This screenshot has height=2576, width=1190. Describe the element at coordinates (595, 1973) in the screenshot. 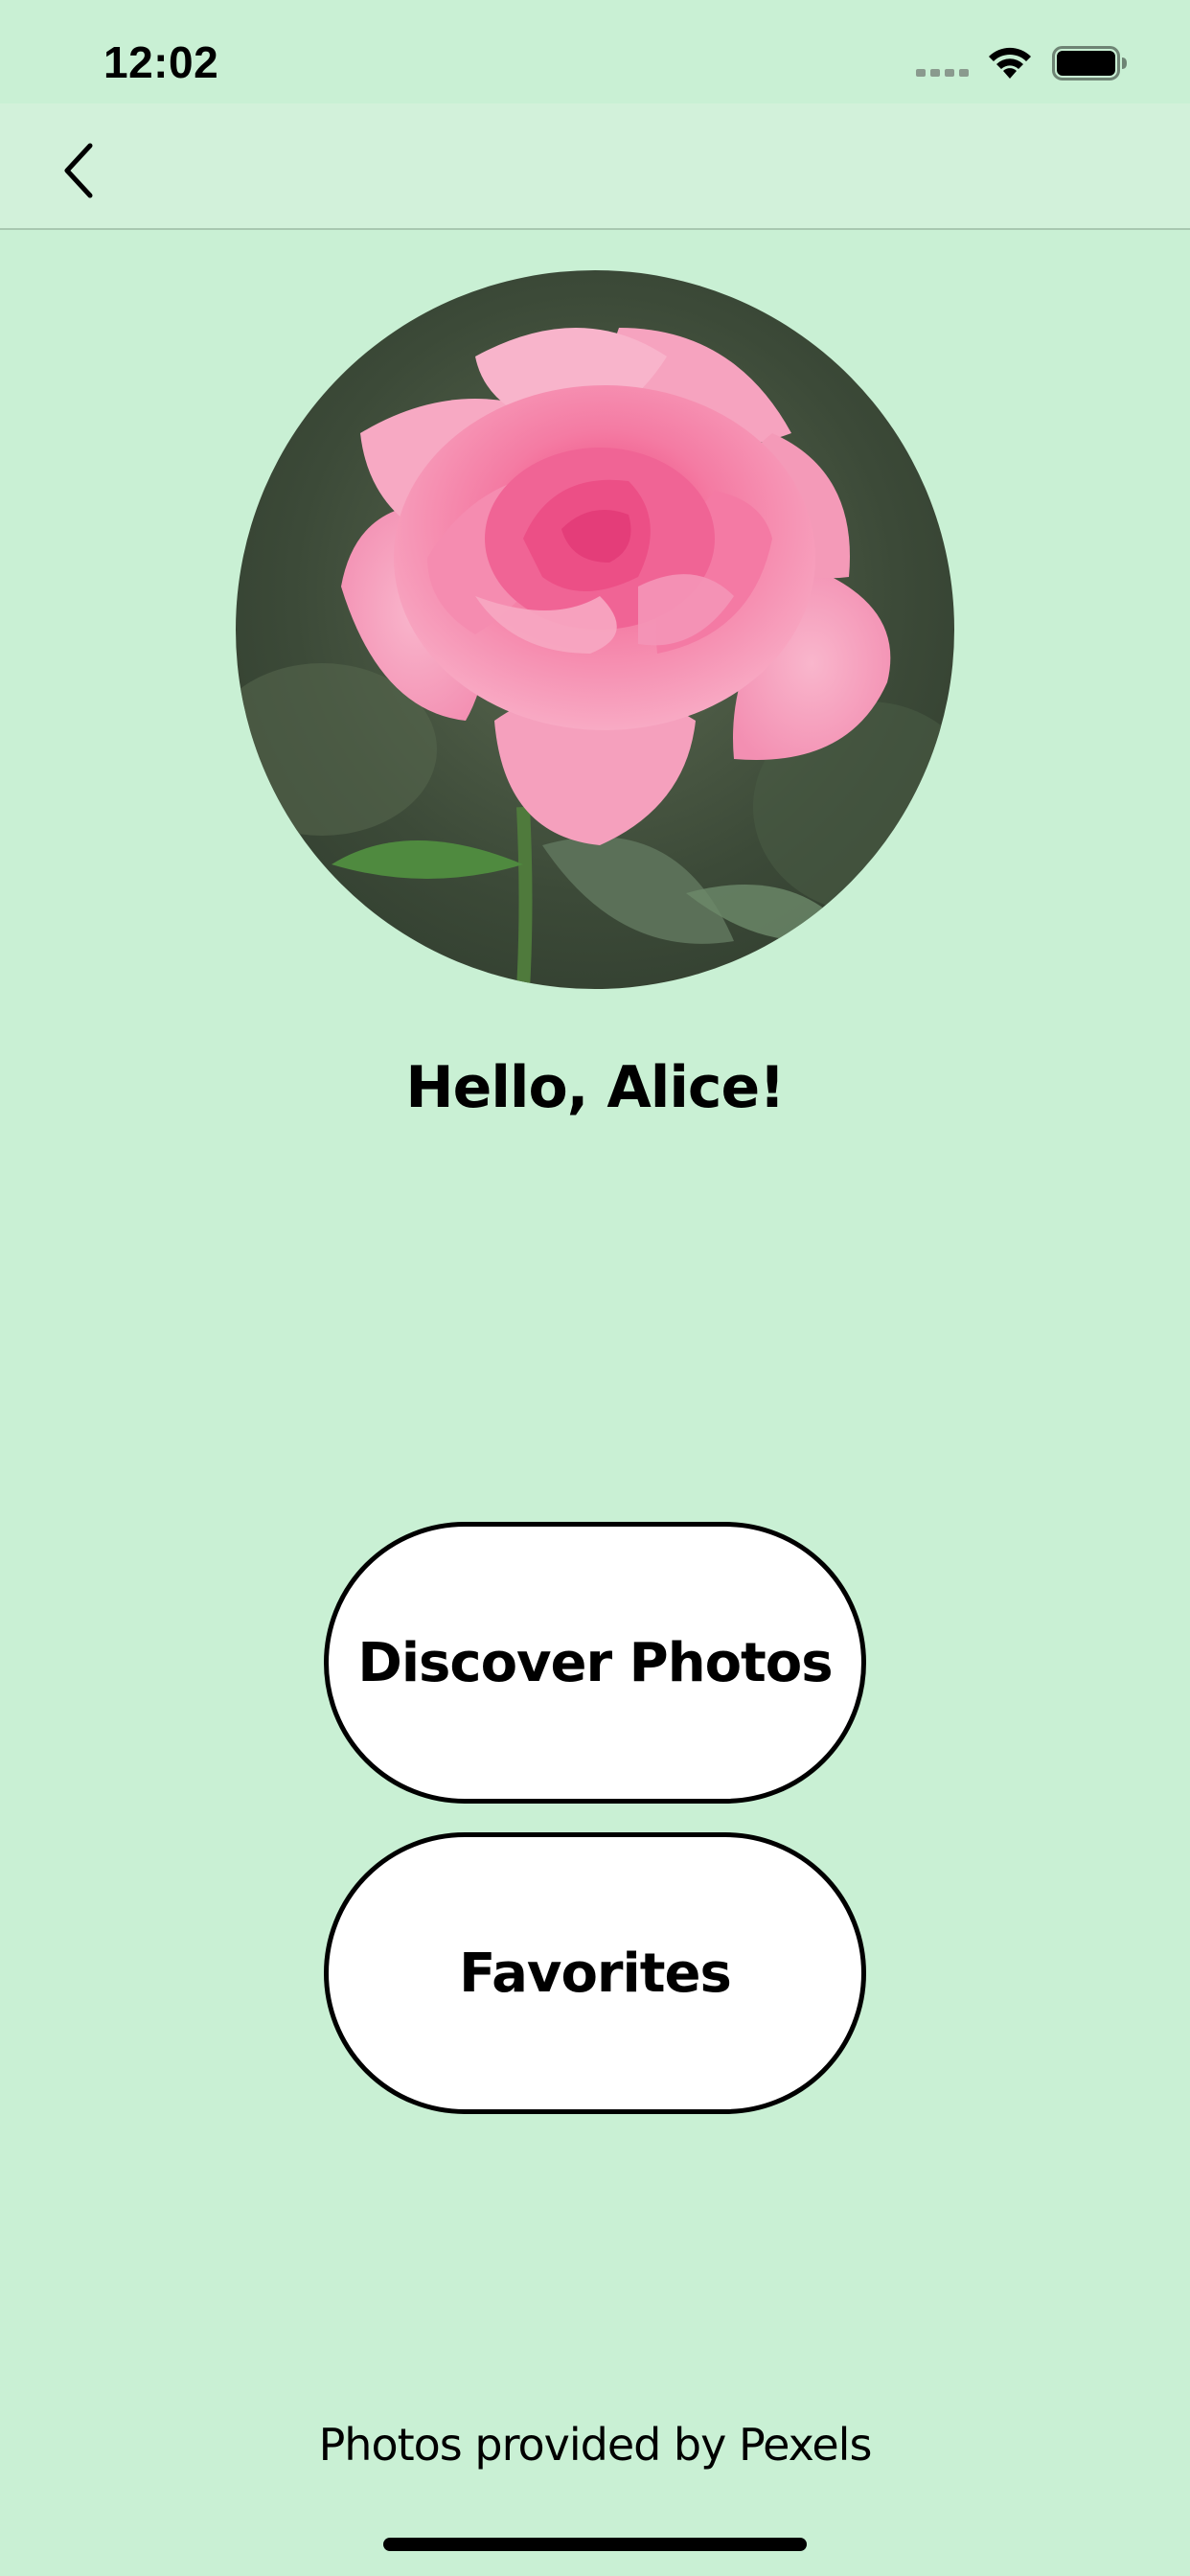

I see `favorites-button: Favorites` at that location.